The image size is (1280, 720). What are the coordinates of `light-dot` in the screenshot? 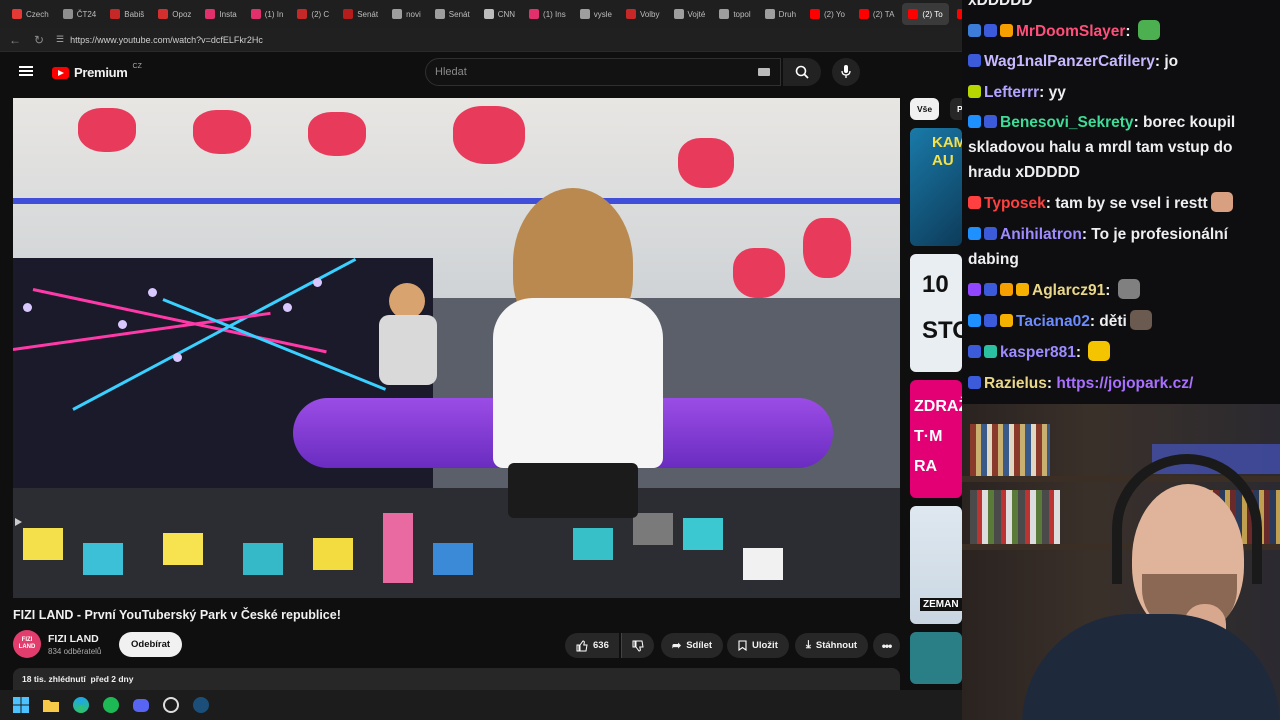 It's located at (287, 307).